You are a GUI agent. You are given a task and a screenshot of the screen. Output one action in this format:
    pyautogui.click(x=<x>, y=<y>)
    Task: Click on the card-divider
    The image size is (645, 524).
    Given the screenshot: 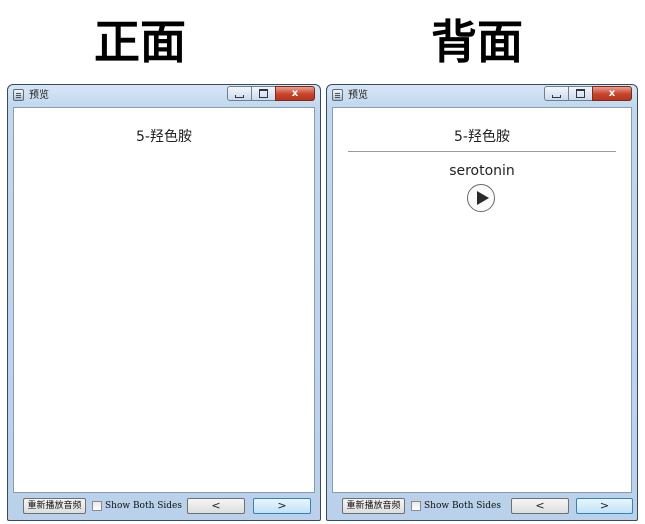 What is the action you would take?
    pyautogui.click(x=482, y=151)
    